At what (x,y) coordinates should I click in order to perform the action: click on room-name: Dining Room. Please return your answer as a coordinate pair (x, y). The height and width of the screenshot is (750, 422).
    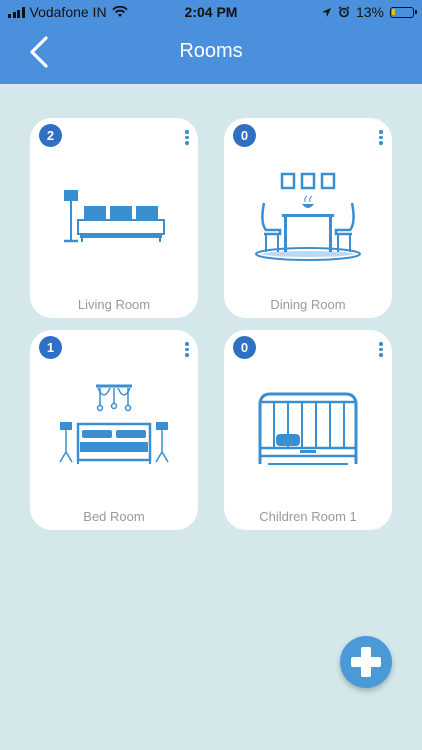
    Looking at the image, I should click on (308, 304).